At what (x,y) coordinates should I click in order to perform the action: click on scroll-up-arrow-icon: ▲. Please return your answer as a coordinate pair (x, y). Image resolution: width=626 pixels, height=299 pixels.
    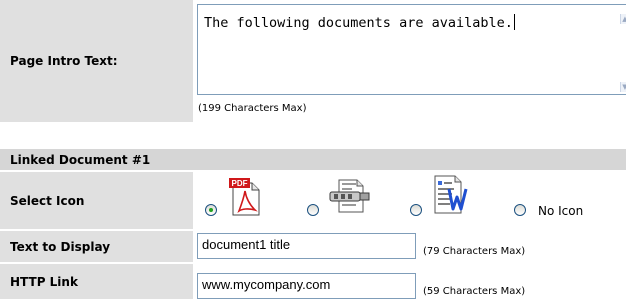
    Looking at the image, I should click on (623, 19).